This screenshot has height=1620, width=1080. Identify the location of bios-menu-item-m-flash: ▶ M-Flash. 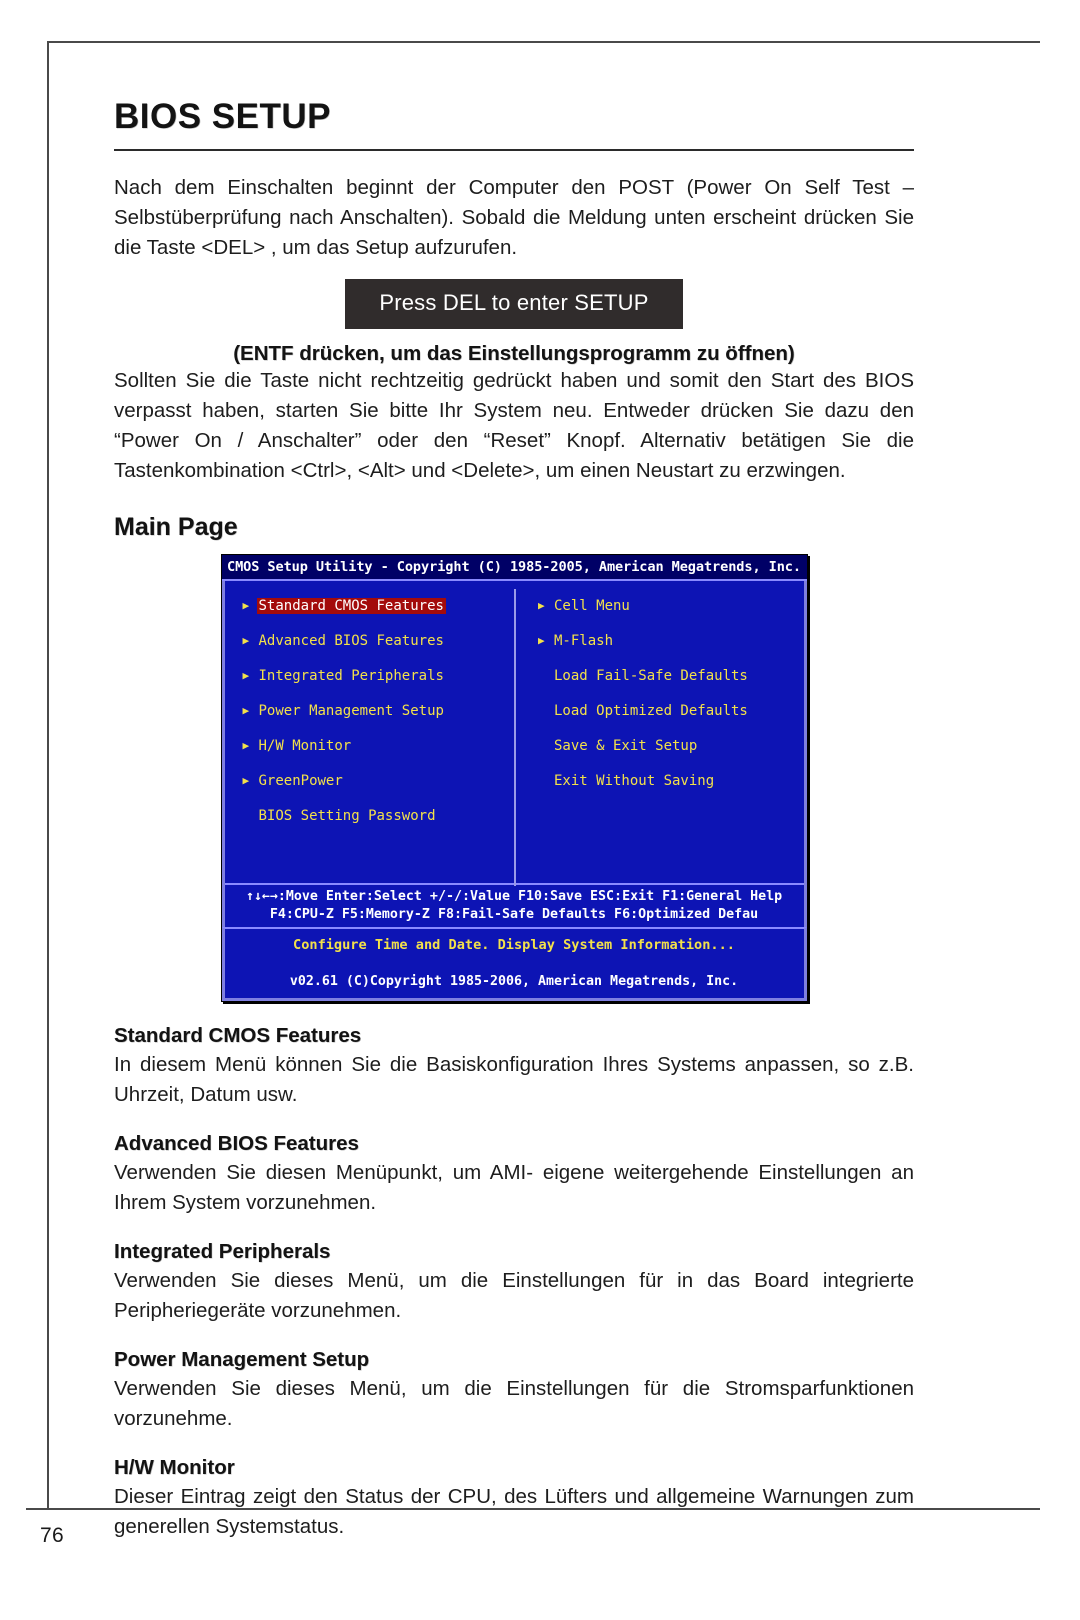
(671, 650).